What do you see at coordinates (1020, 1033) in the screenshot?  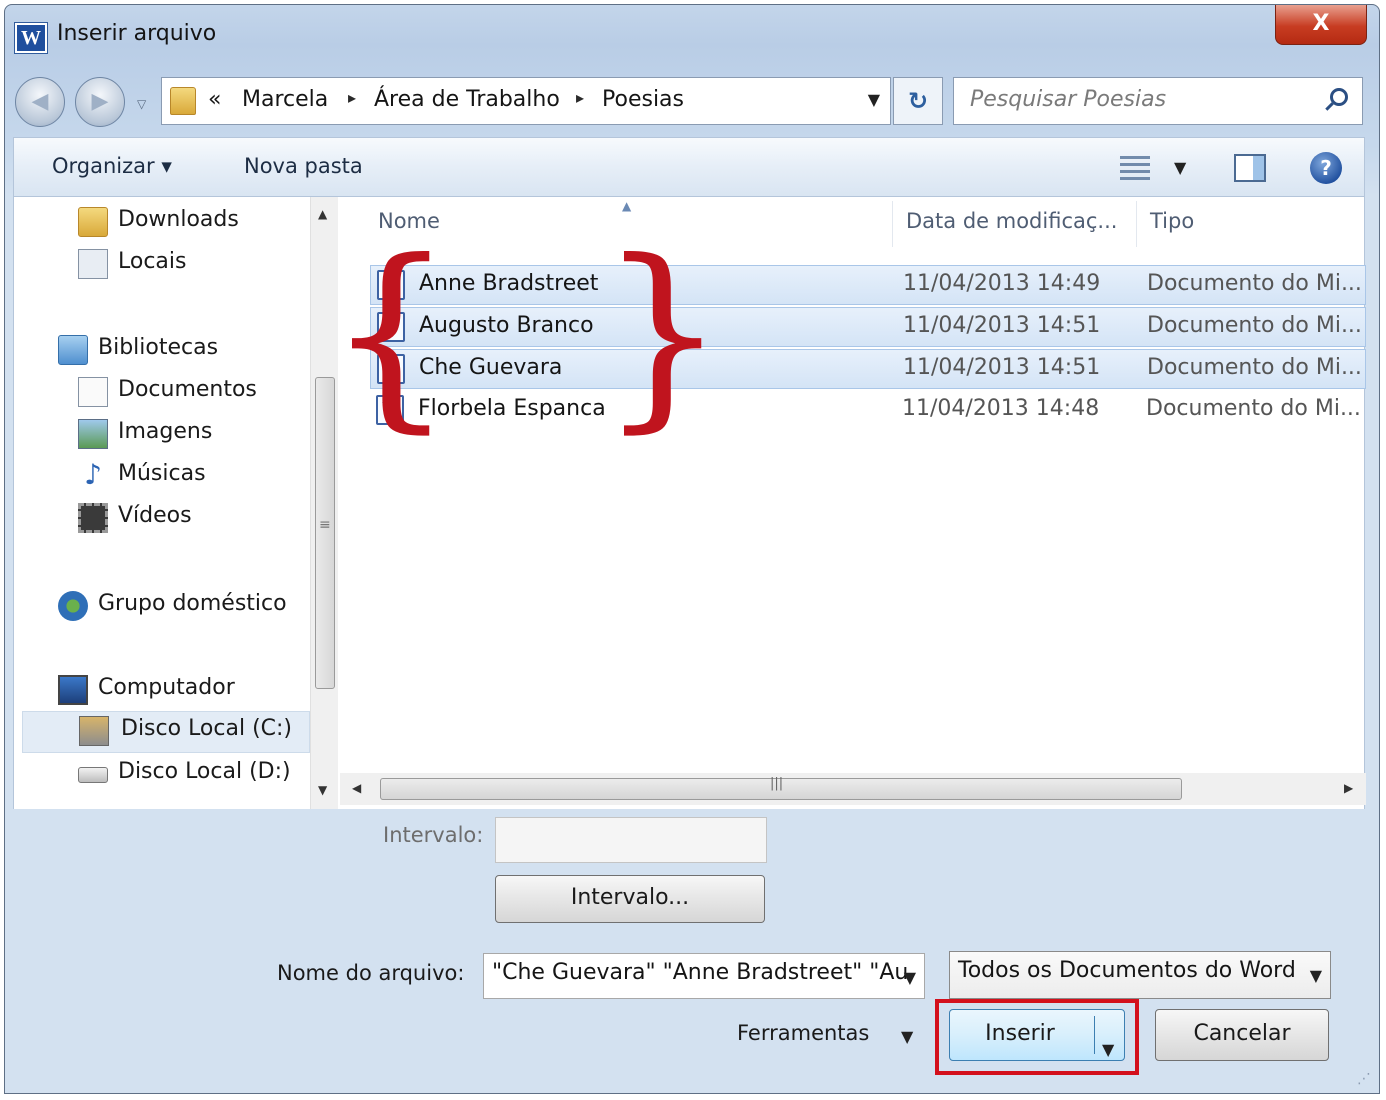 I see `insert-button-label: Inserir` at bounding box center [1020, 1033].